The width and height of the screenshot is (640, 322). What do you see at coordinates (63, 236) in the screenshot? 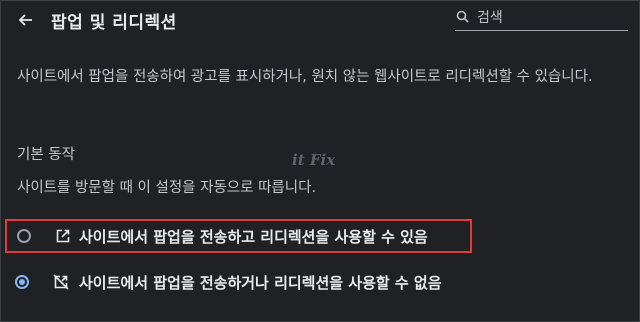
I see `open-in-new-icon` at bounding box center [63, 236].